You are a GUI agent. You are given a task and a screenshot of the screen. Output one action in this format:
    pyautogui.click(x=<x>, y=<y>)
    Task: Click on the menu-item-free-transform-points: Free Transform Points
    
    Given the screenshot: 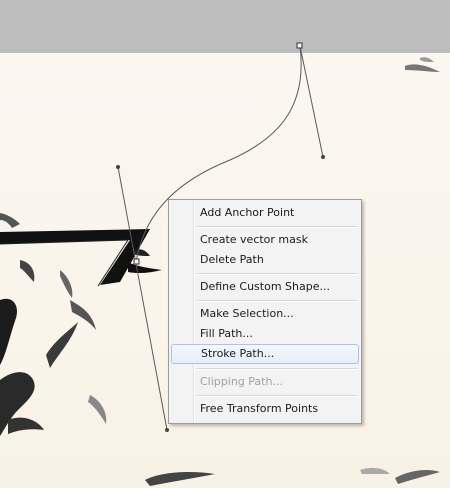 What is the action you would take?
    pyautogui.click(x=265, y=409)
    